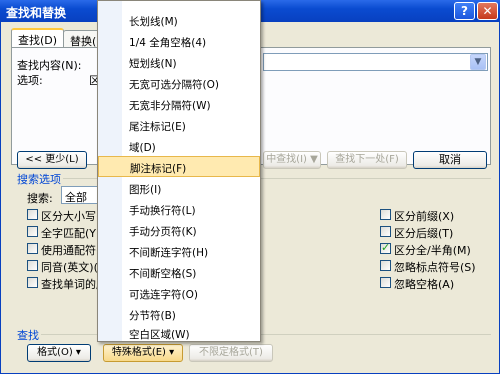 This screenshot has height=374, width=500. Describe the element at coordinates (179, 62) in the screenshot. I see `menu-item: 短划线(N)` at that location.